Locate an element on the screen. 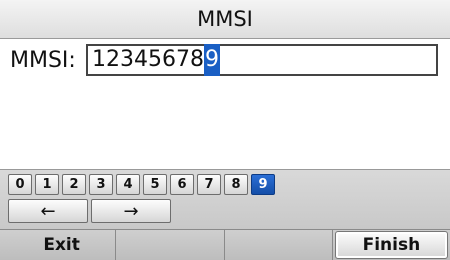  mmsi-input-cursor: 9 is located at coordinates (211, 60).